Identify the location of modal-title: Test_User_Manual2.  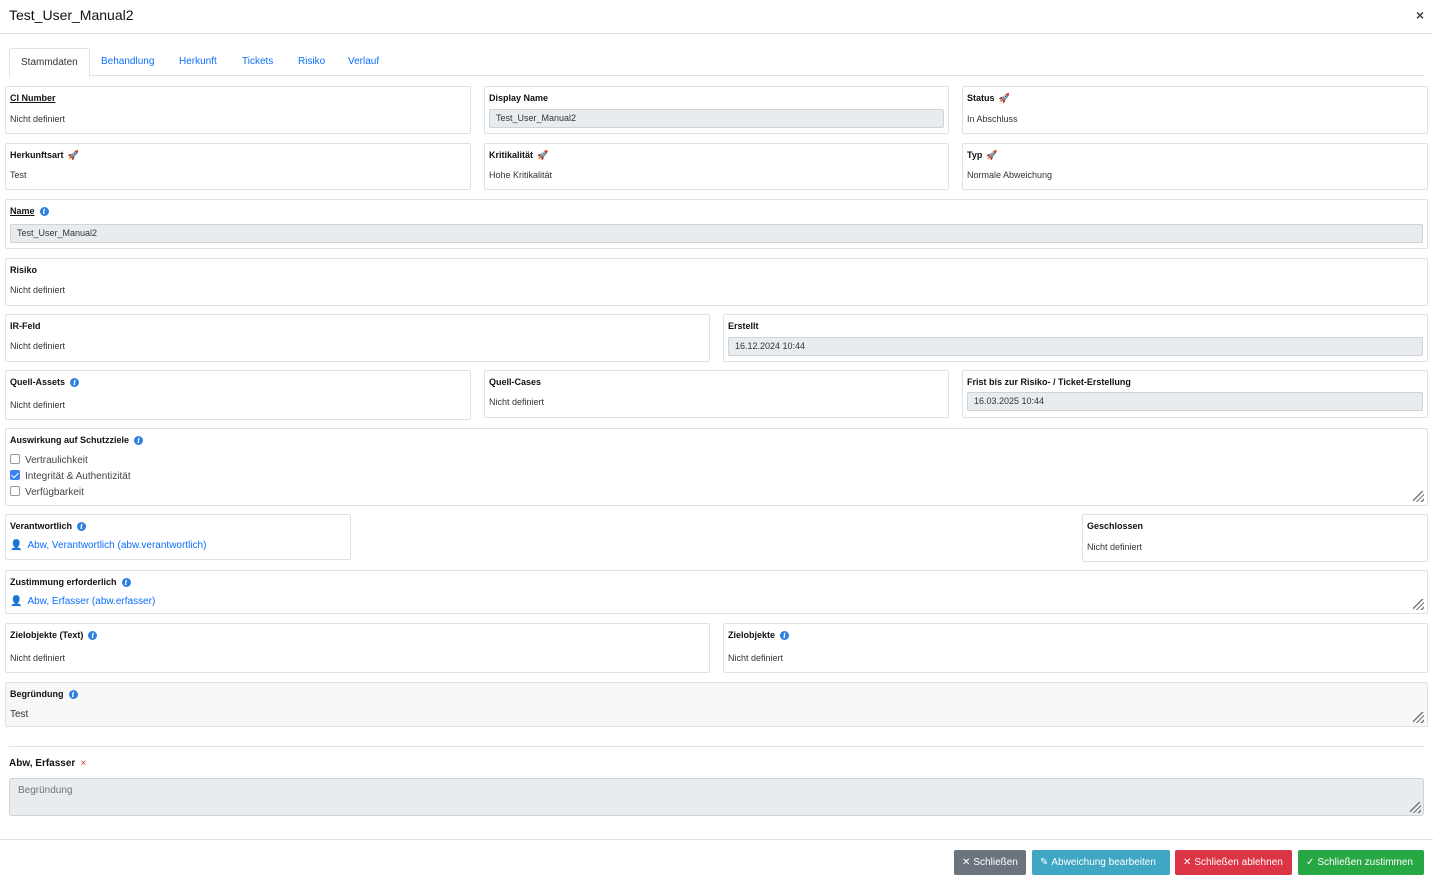
(71, 15).